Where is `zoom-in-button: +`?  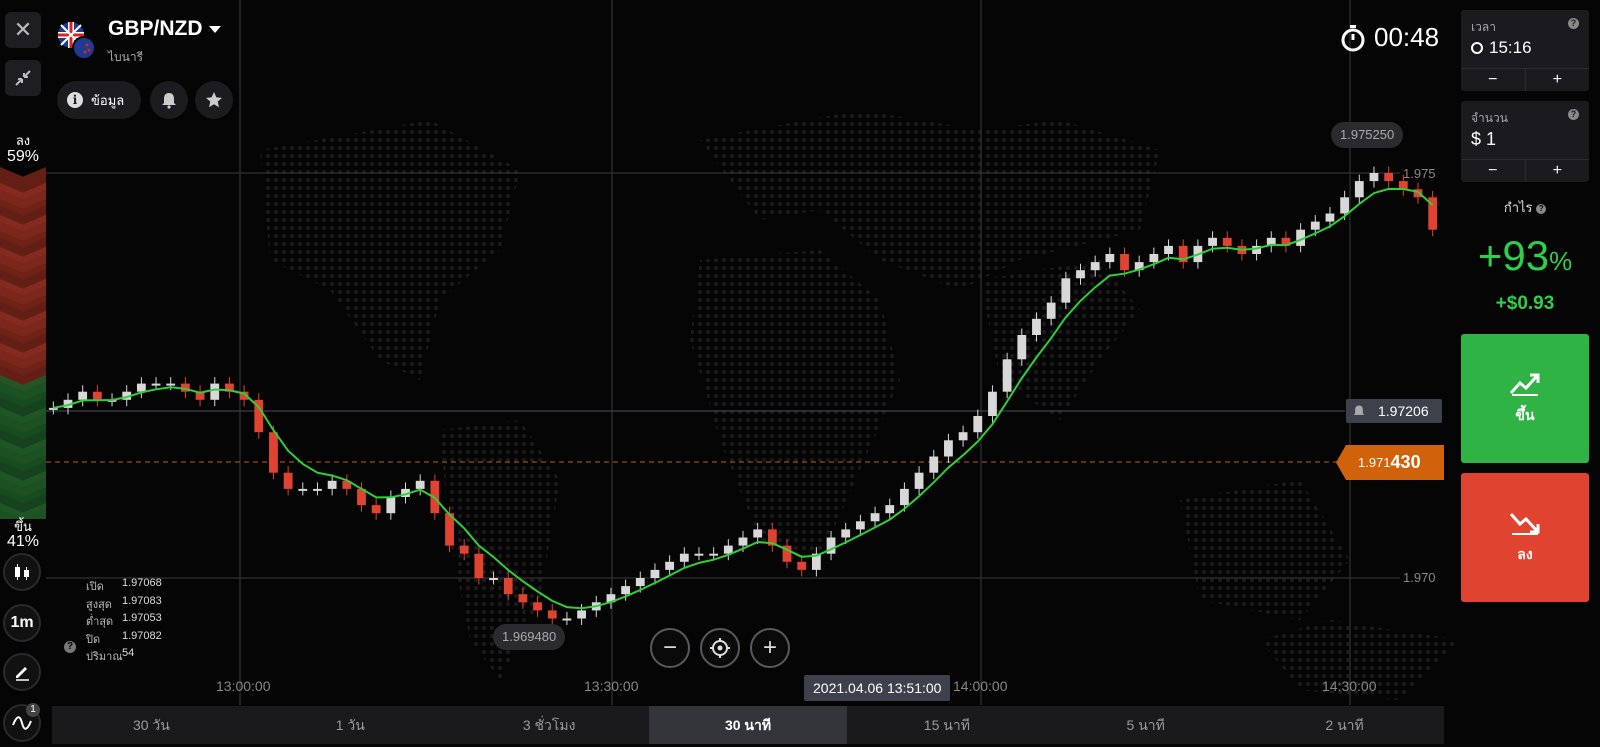
zoom-in-button: + is located at coordinates (770, 648).